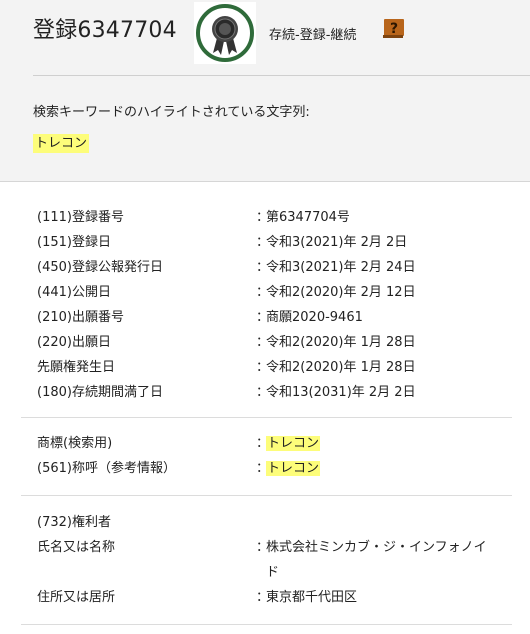 This screenshot has width=530, height=634. Describe the element at coordinates (293, 443) in the screenshot. I see `trademark-highlight: トレコン` at that location.